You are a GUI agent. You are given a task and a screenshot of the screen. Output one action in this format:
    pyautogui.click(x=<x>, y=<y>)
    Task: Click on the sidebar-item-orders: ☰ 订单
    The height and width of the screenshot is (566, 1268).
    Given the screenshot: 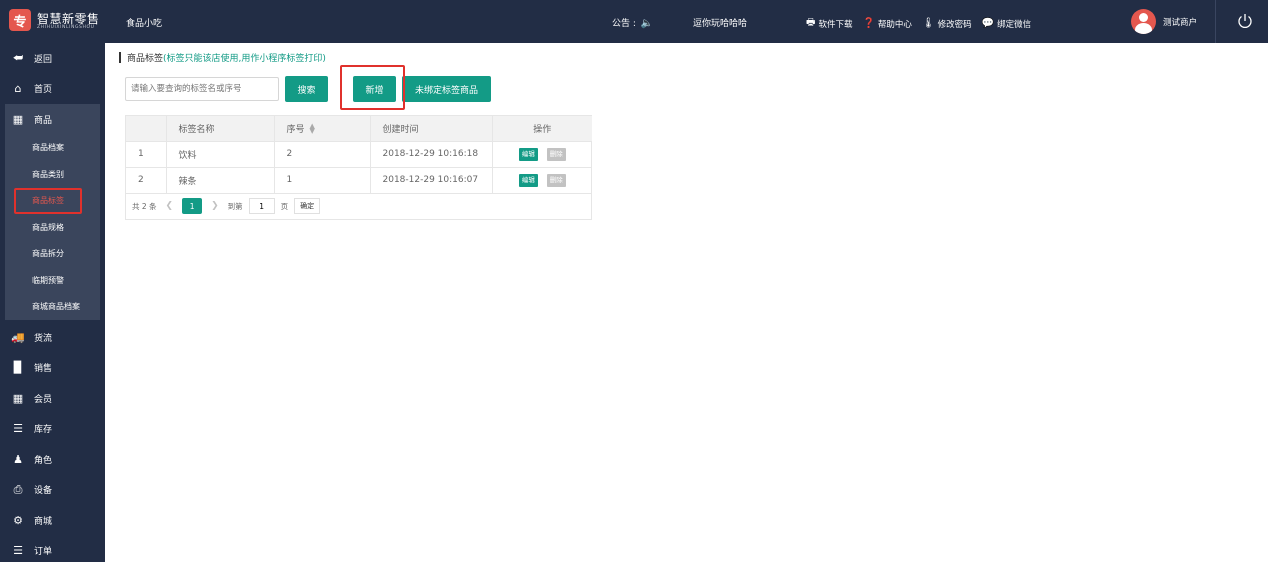 What is the action you would take?
    pyautogui.click(x=52, y=551)
    